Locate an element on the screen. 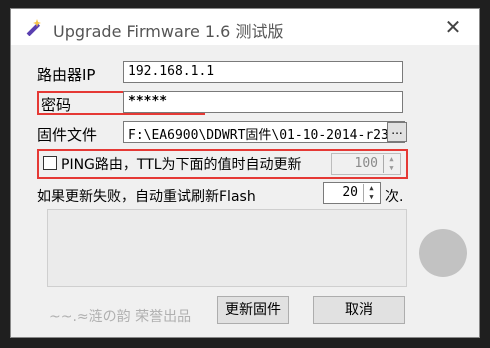 The height and width of the screenshot is (348, 490). ttl-value: 100 is located at coordinates (366, 163).